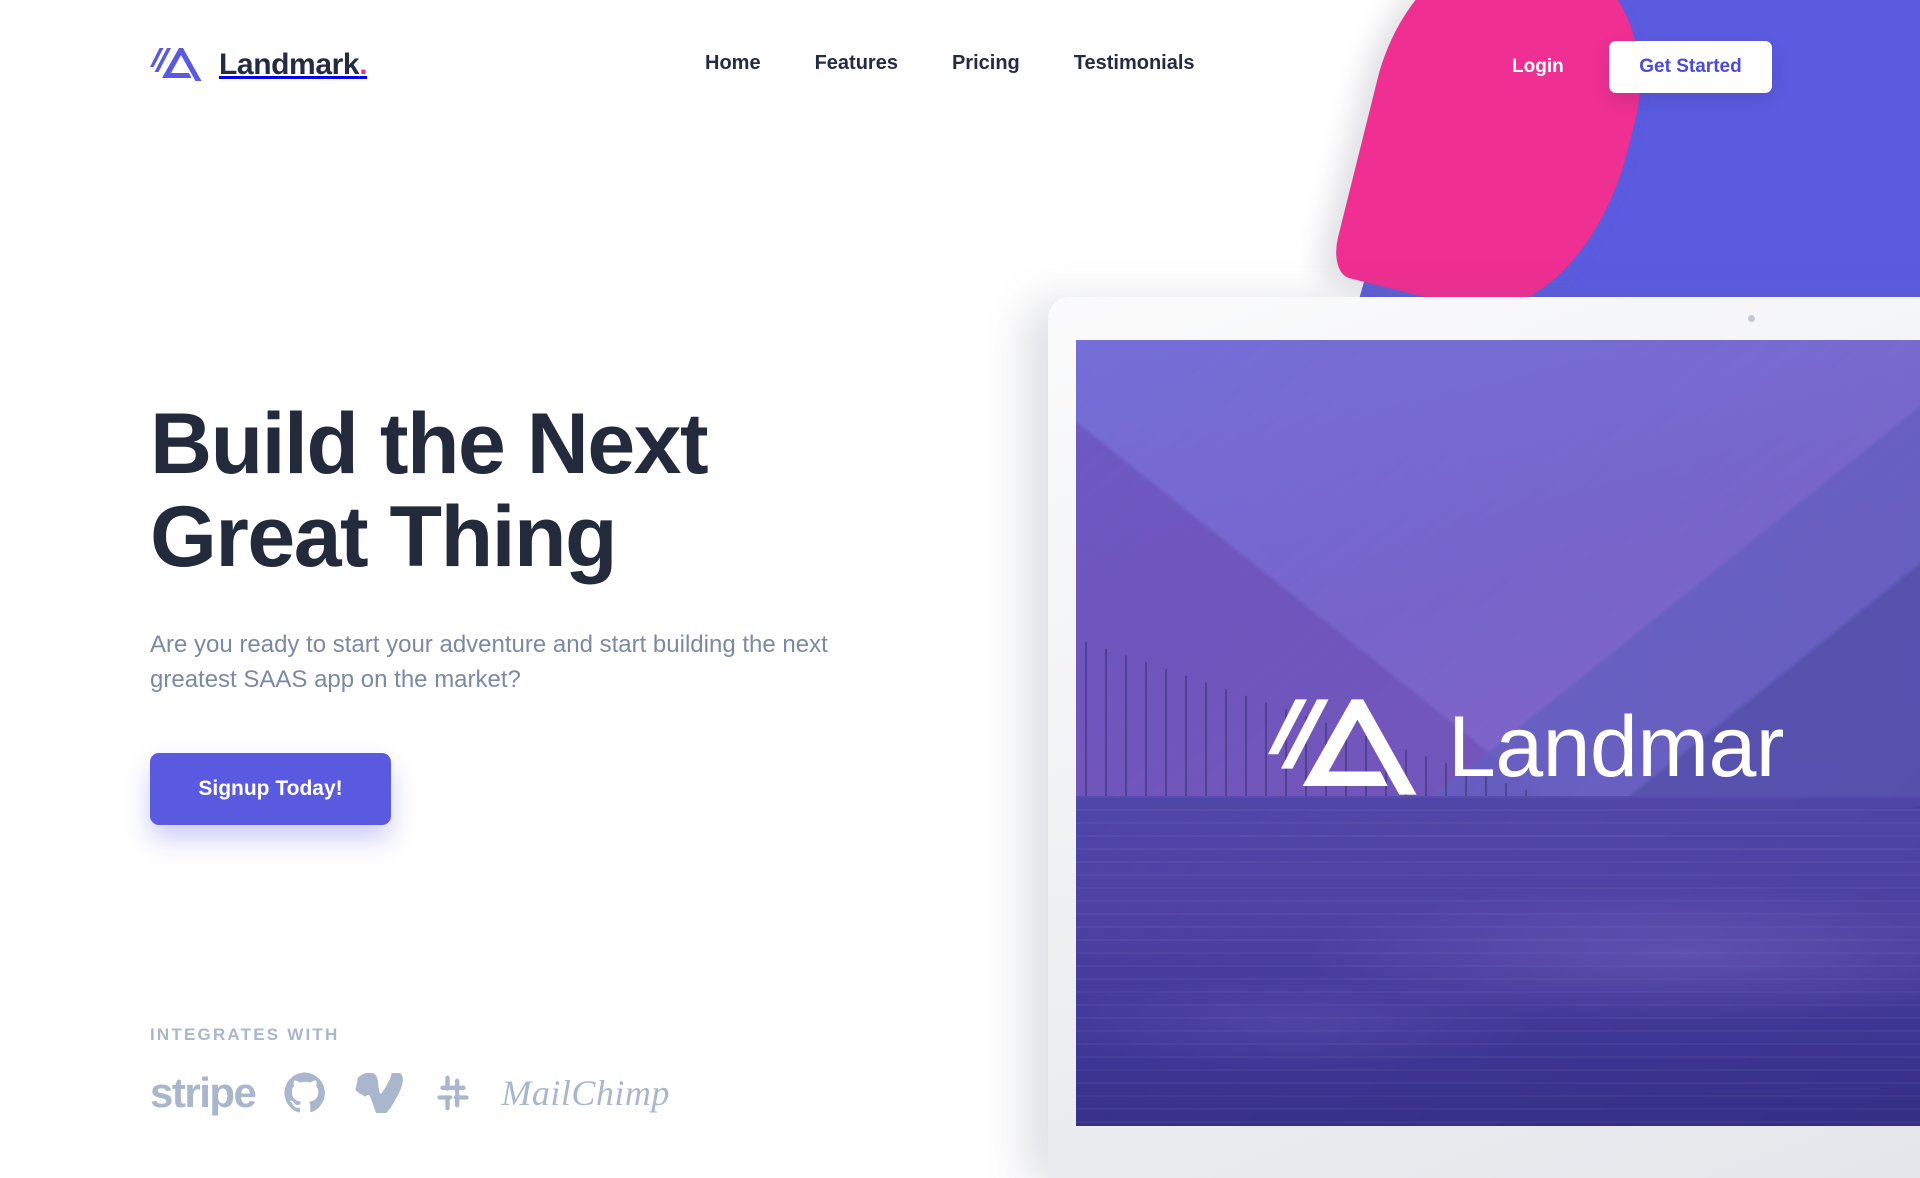 The image size is (1920, 1178). What do you see at coordinates (950, 63) in the screenshot?
I see `main-navigation: Home Features Pricing Testimonials` at bounding box center [950, 63].